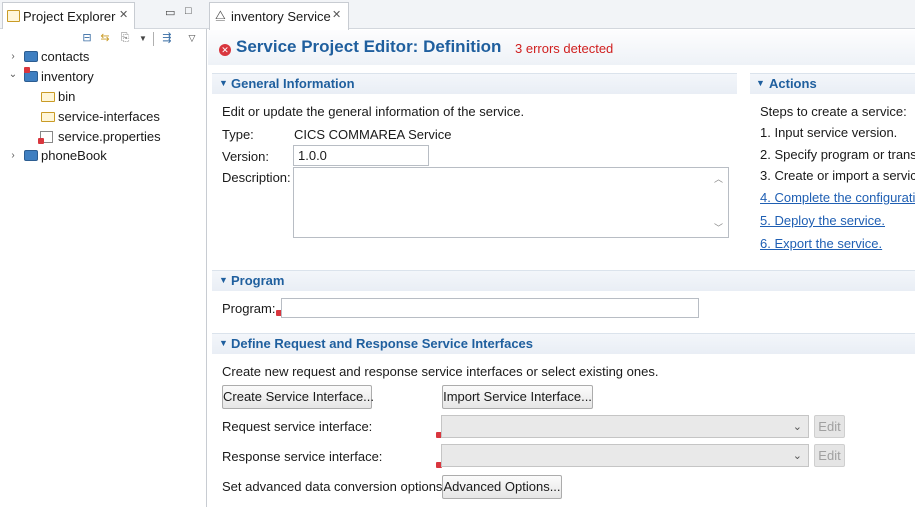  I want to click on page-title: Service Project Editor: Definition, so click(369, 46).